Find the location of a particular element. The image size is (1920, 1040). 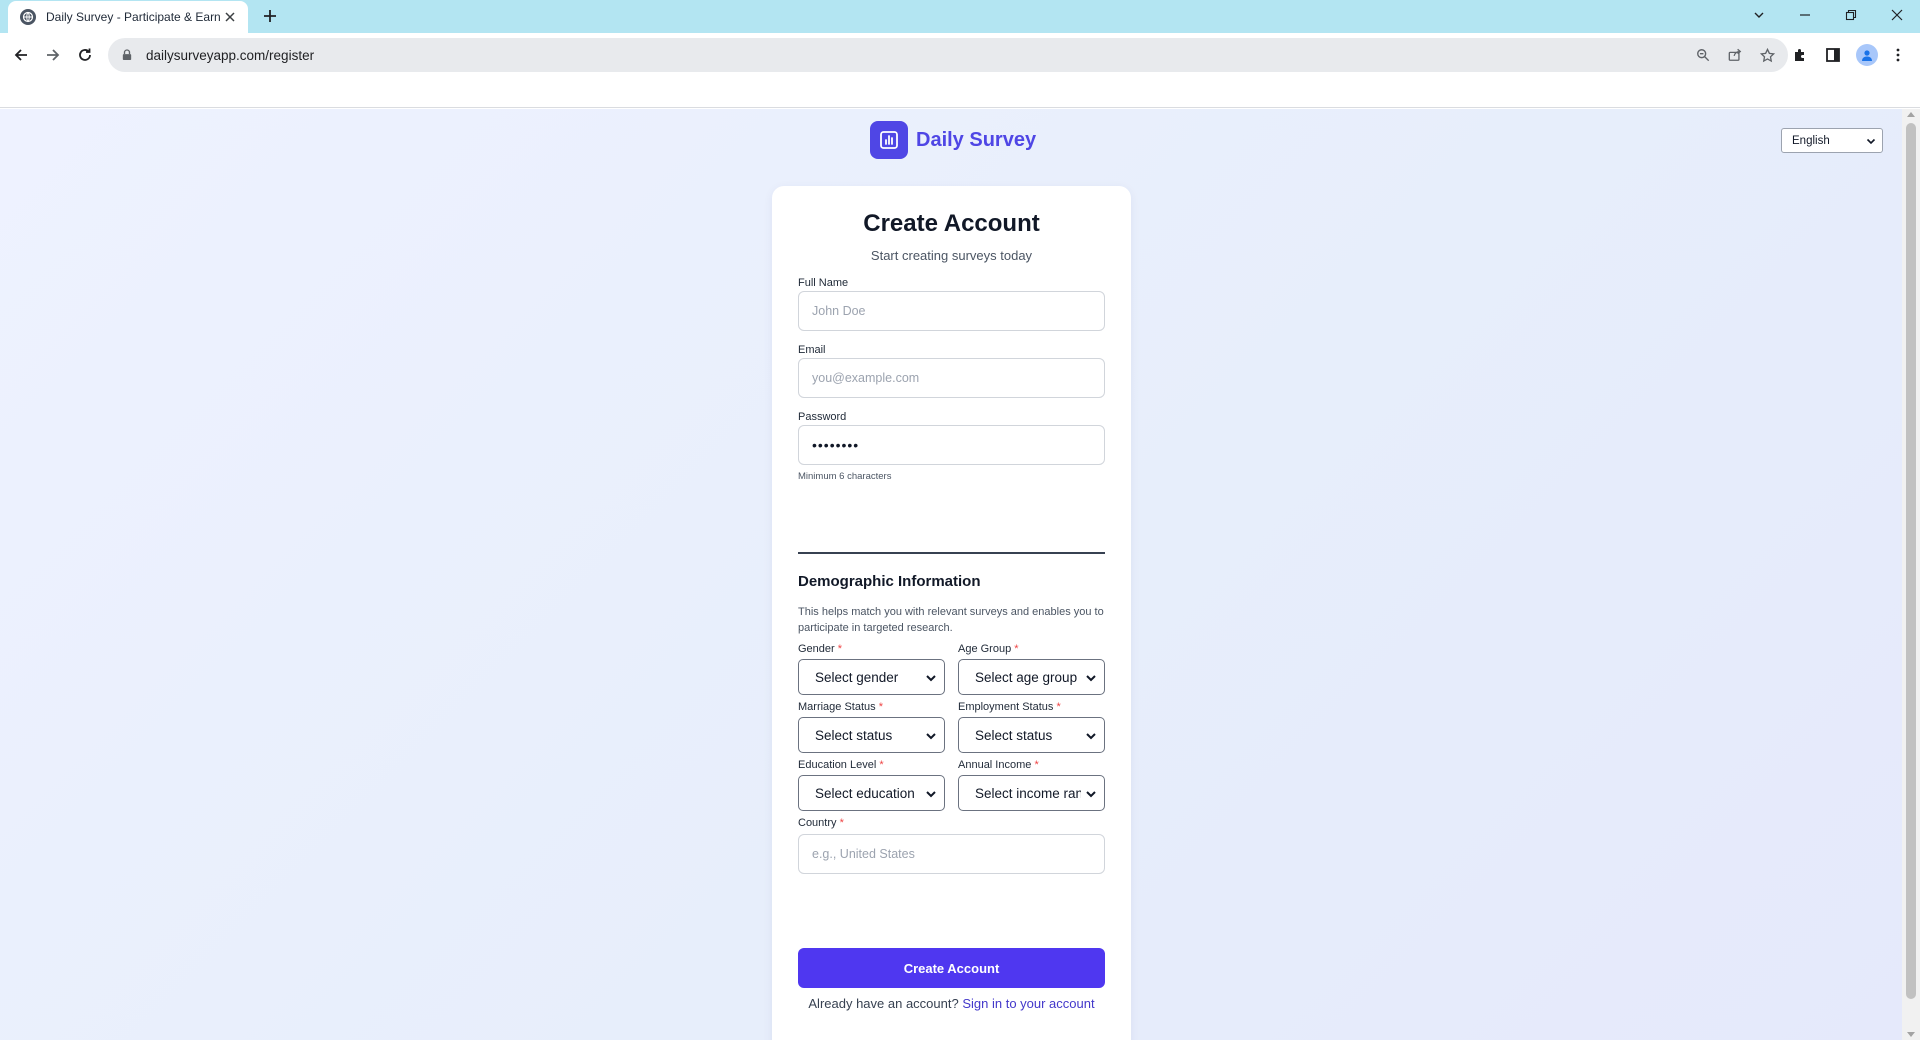

annual-income-select-value: Select income range is located at coordinates (1028, 793).